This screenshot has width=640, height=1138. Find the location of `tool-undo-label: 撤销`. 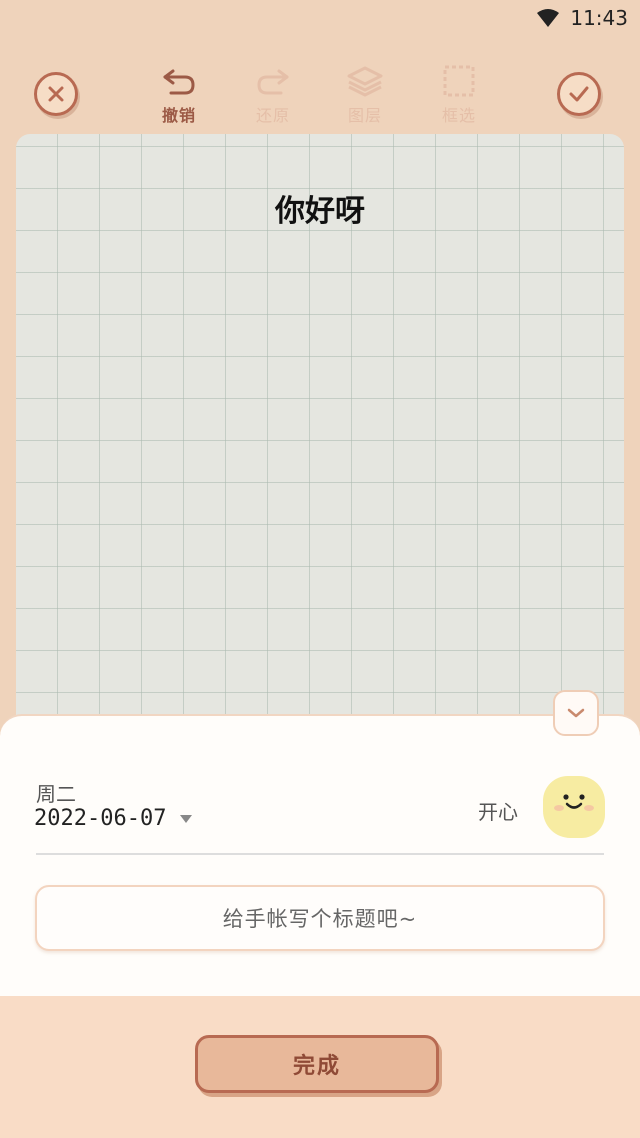

tool-undo-label: 撤销 is located at coordinates (178, 115).